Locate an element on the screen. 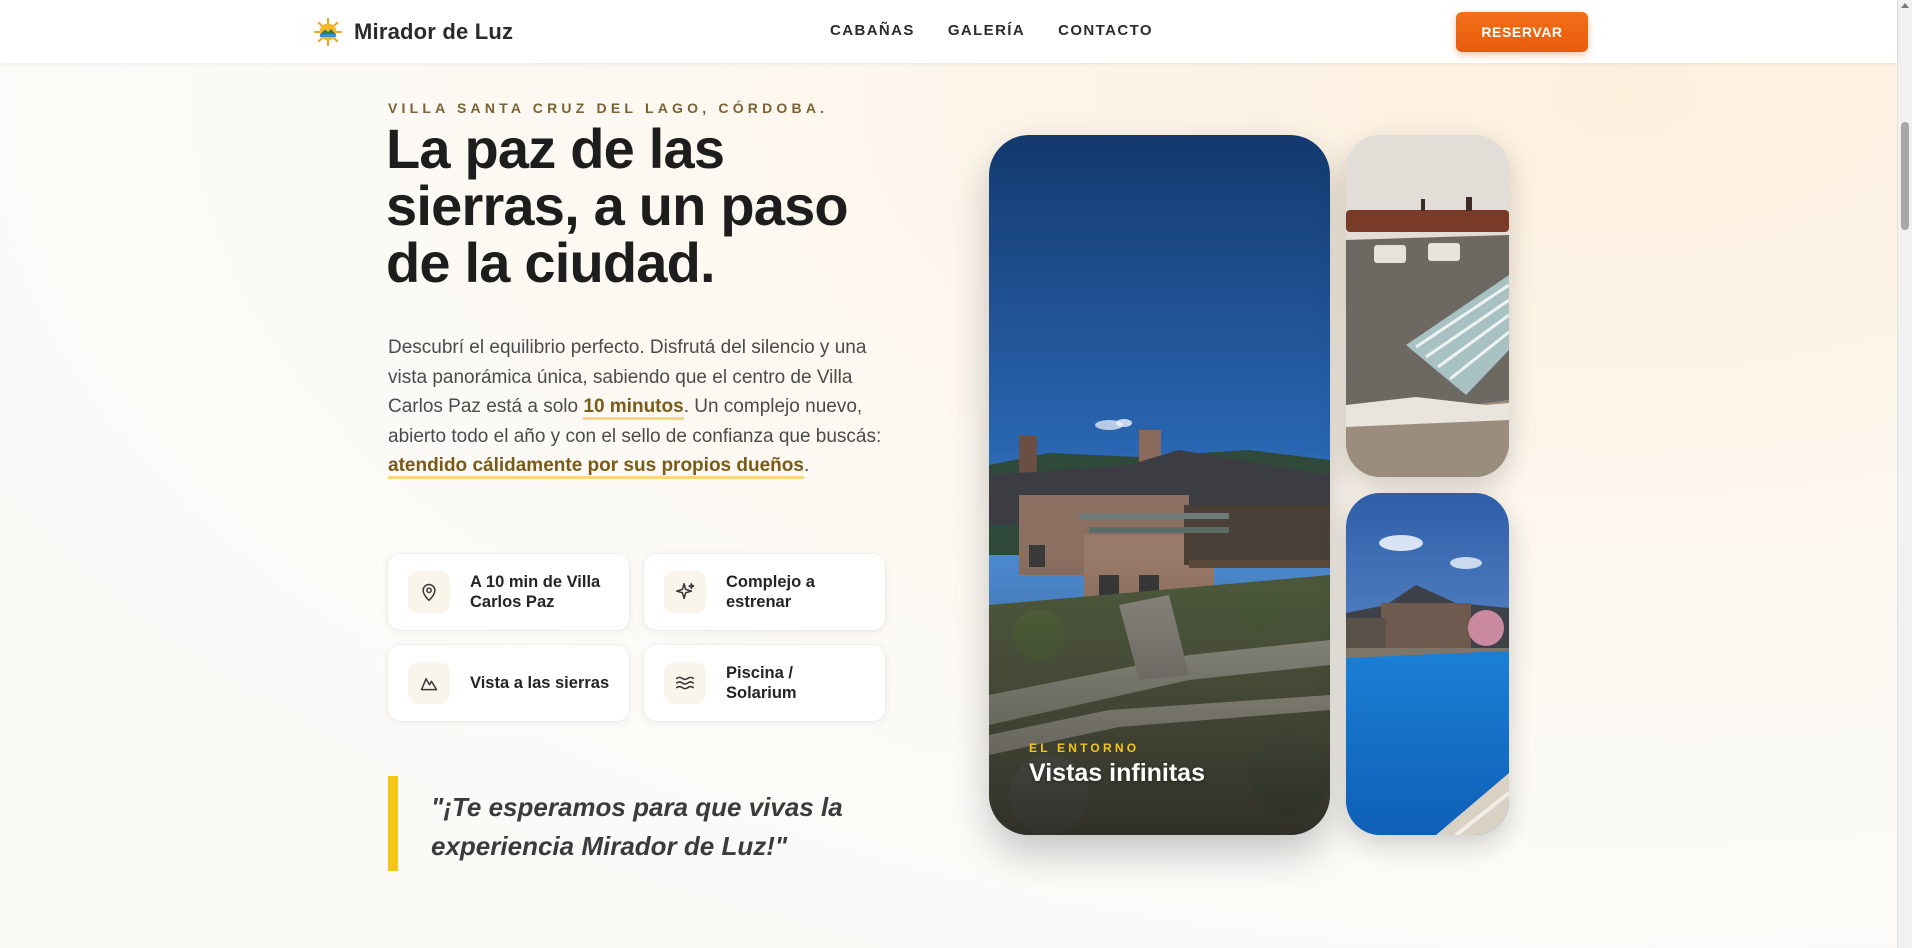 This screenshot has height=948, width=1912. bedroom-image is located at coordinates (1427, 306).